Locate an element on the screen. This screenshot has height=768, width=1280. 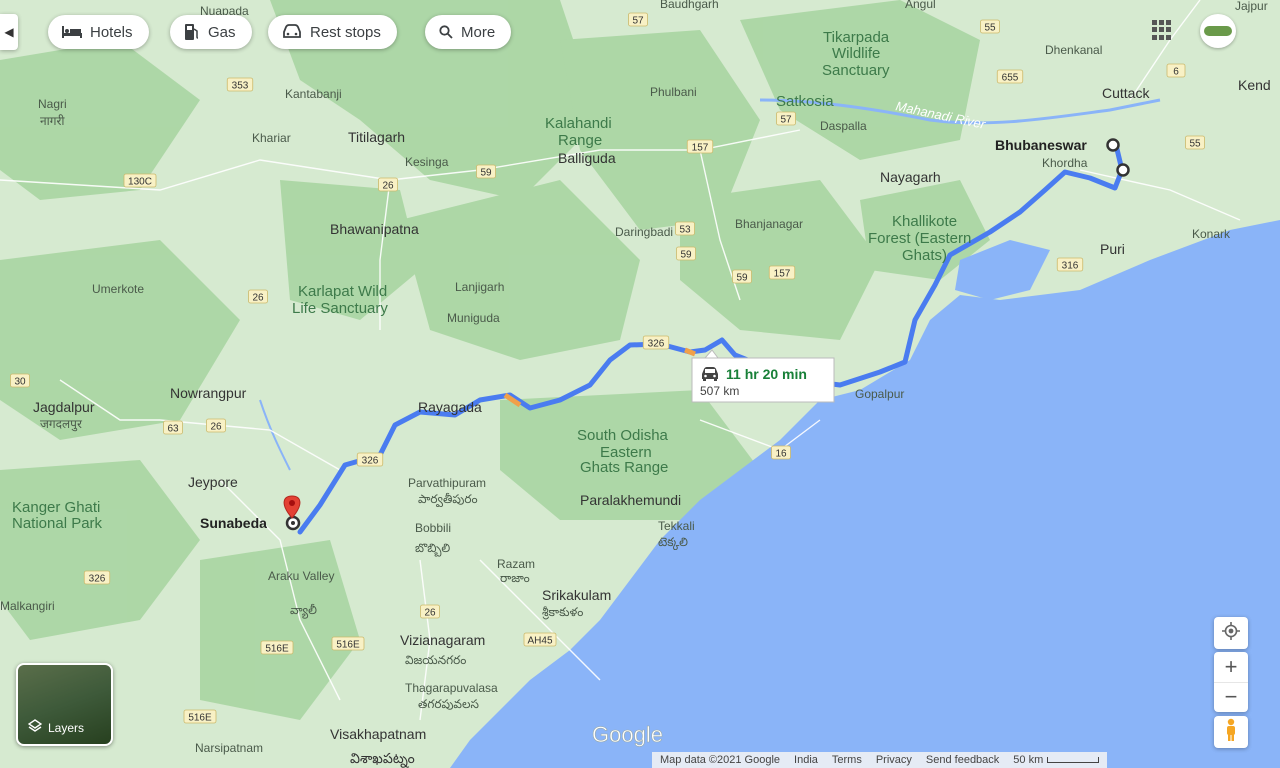
avatar is located at coordinates (1218, 31).